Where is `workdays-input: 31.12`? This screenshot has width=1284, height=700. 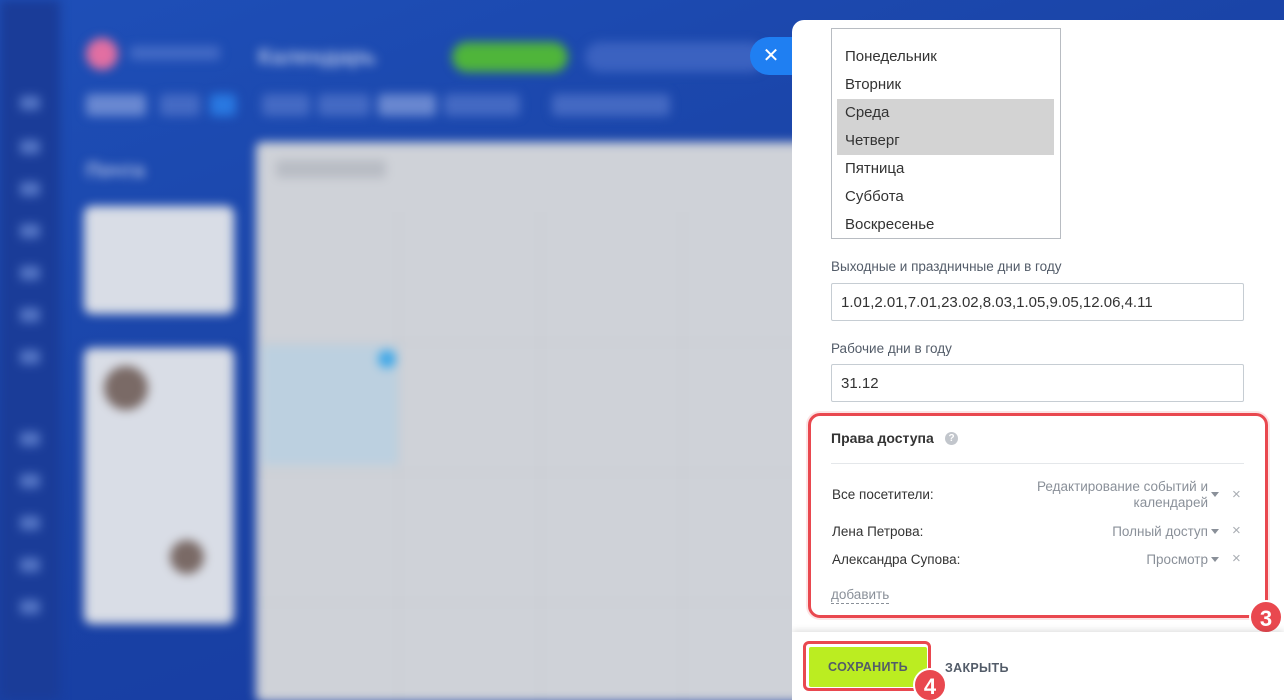 workdays-input: 31.12 is located at coordinates (1037, 383).